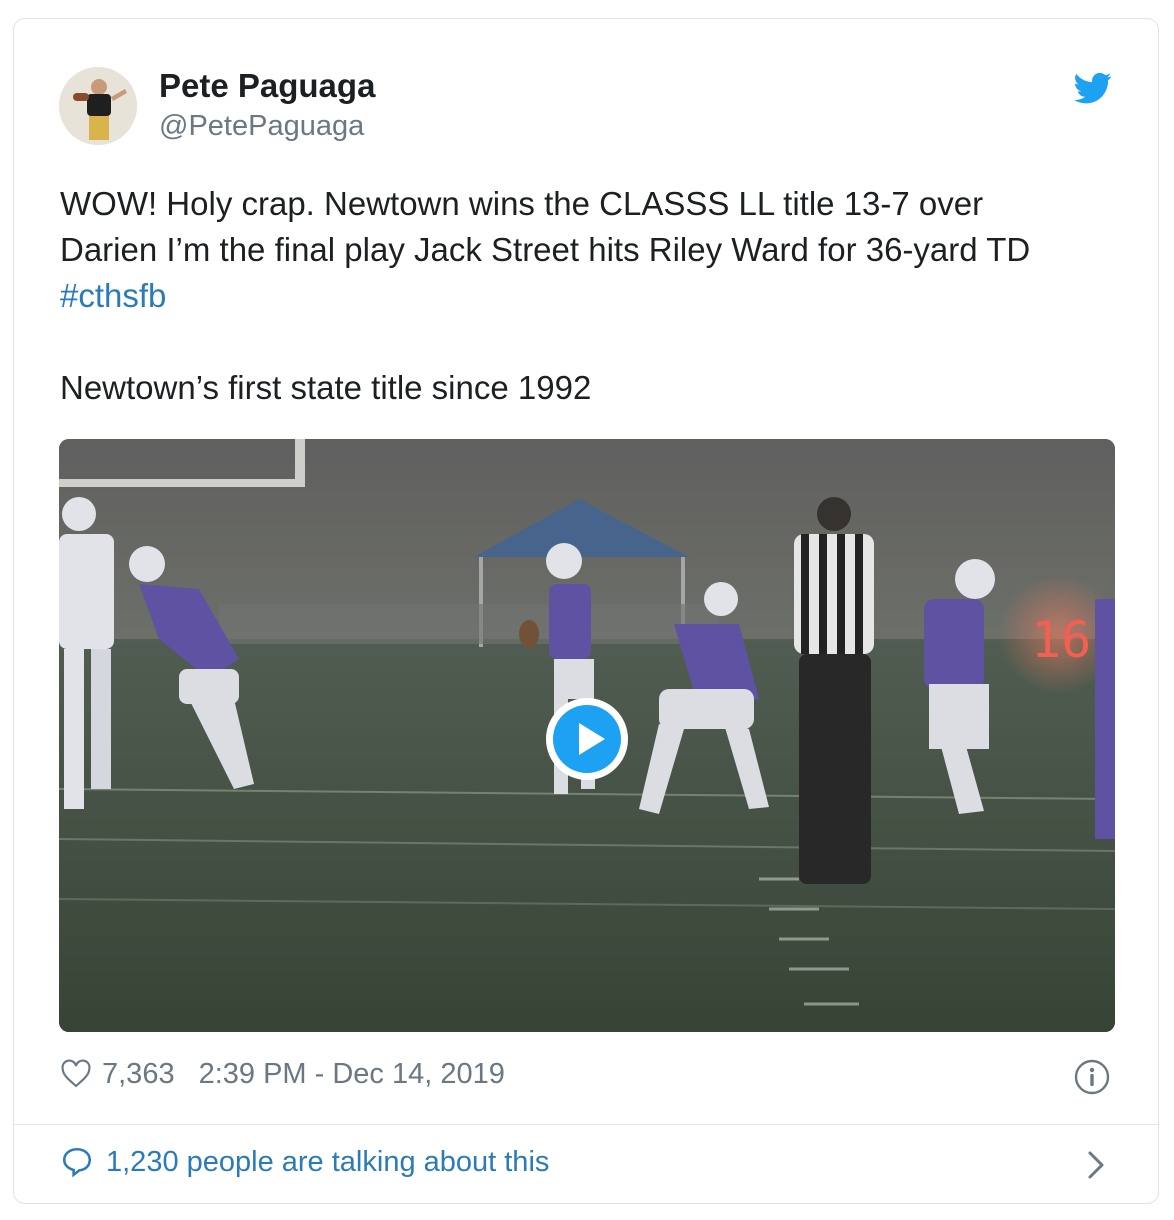 Image resolution: width=1174 pixels, height=1220 pixels. Describe the element at coordinates (113, 295) in the screenshot. I see `hashtag-link: #cthsfb` at that location.